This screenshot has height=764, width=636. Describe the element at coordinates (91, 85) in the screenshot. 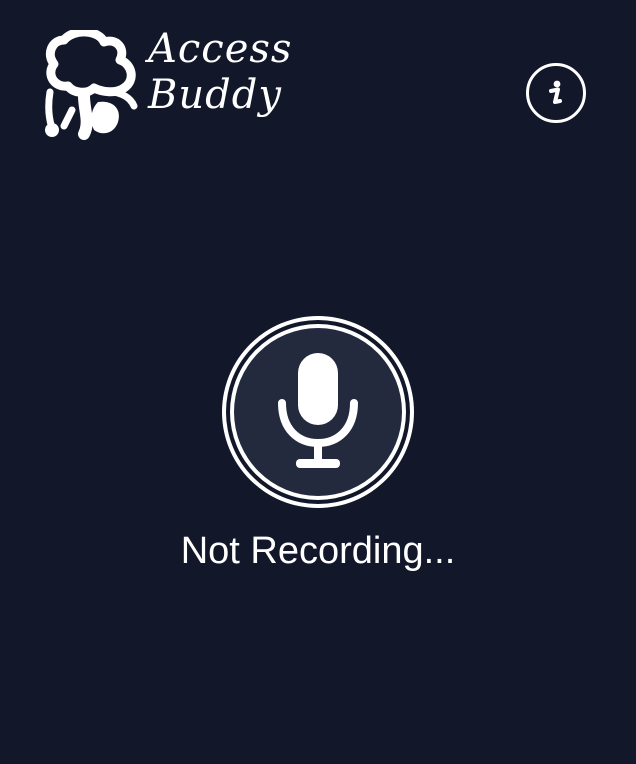

I see `logo-figure-icon` at that location.